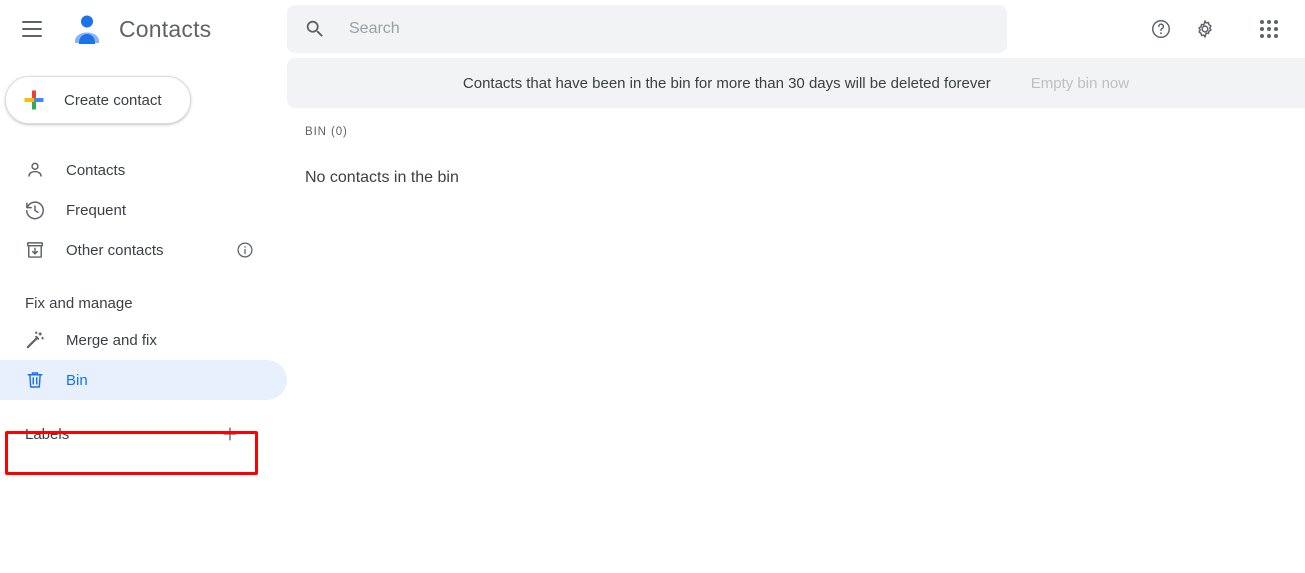  I want to click on hamburger-menu-icon, so click(34, 29).